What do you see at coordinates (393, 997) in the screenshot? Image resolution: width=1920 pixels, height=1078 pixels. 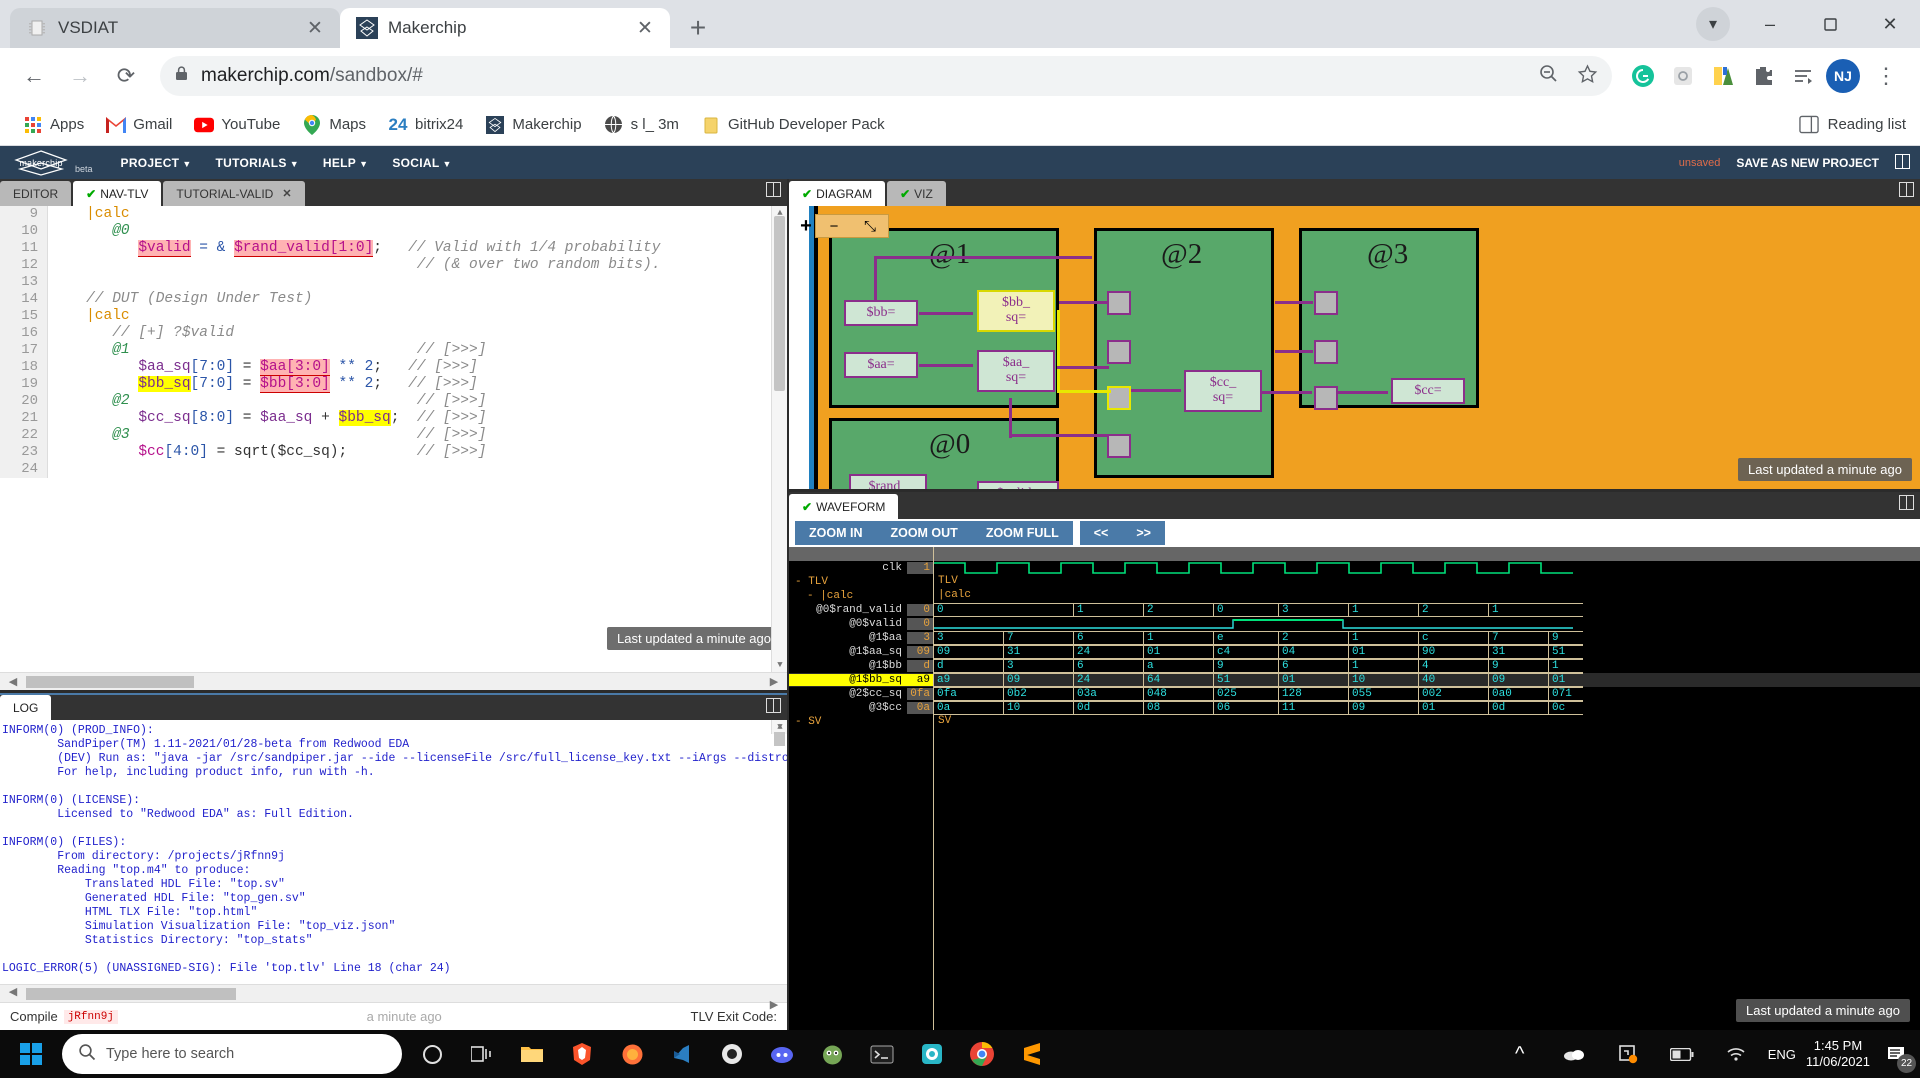 I see `log-hscrollbar: ◀ ▶` at bounding box center [393, 997].